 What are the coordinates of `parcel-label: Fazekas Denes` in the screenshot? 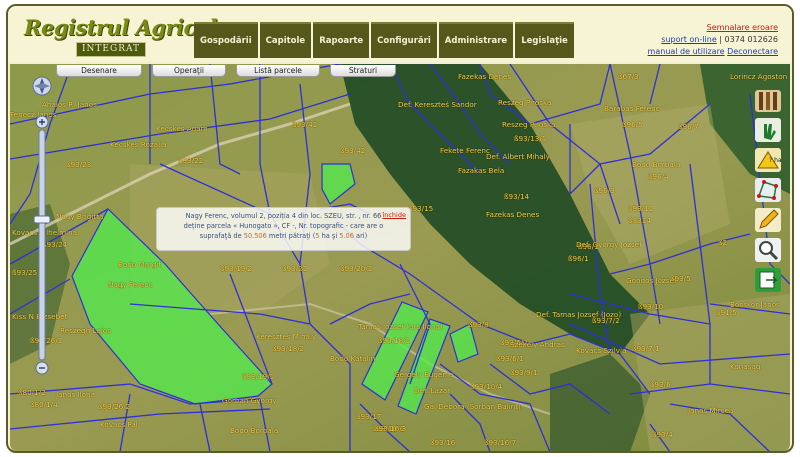 It's located at (513, 214).